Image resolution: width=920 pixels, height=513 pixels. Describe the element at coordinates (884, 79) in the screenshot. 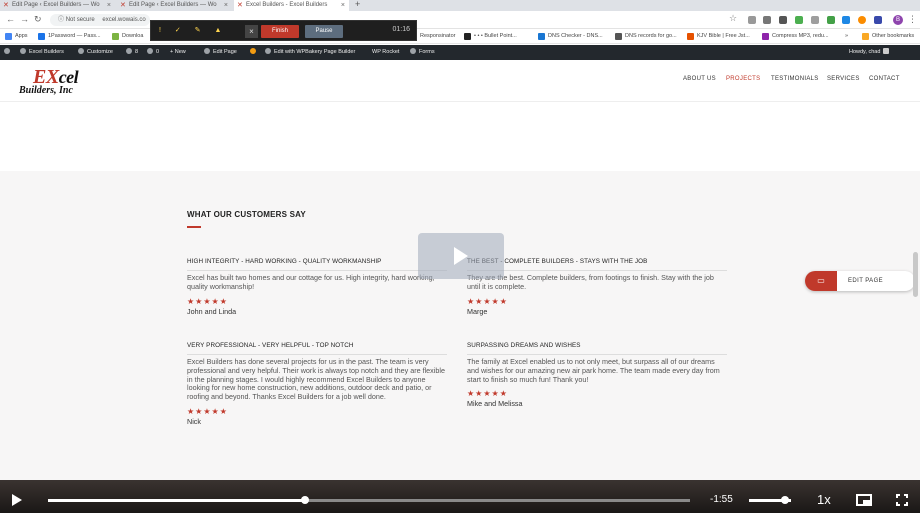

I see `nav-contact: CONTACT` at that location.